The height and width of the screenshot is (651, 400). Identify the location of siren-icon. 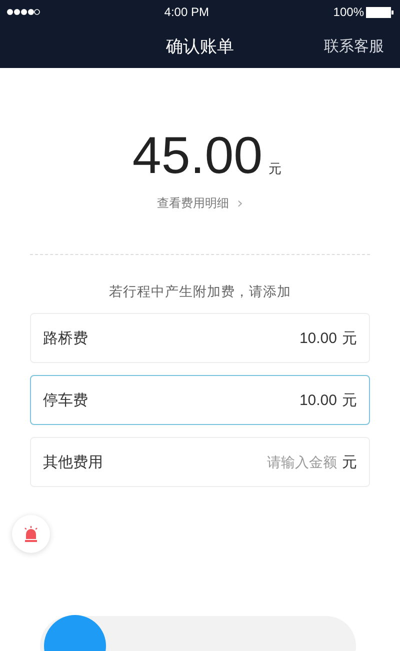
(31, 534).